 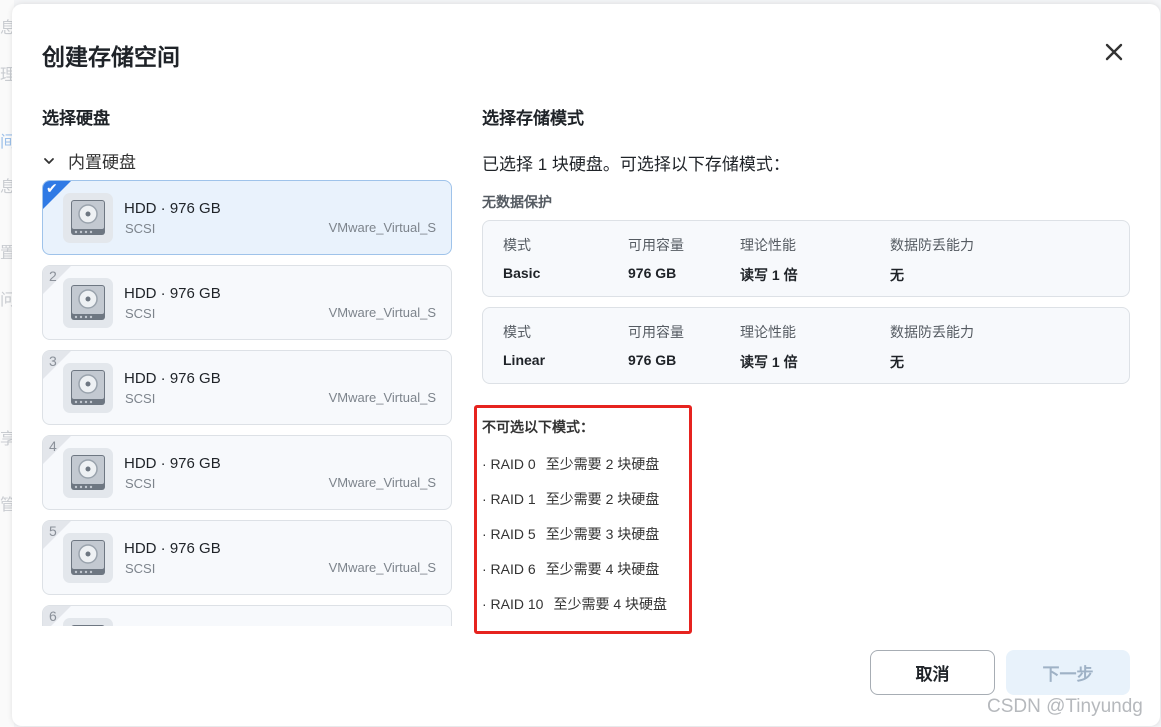 What do you see at coordinates (524, 360) in the screenshot?
I see `mode-value: Linear` at bounding box center [524, 360].